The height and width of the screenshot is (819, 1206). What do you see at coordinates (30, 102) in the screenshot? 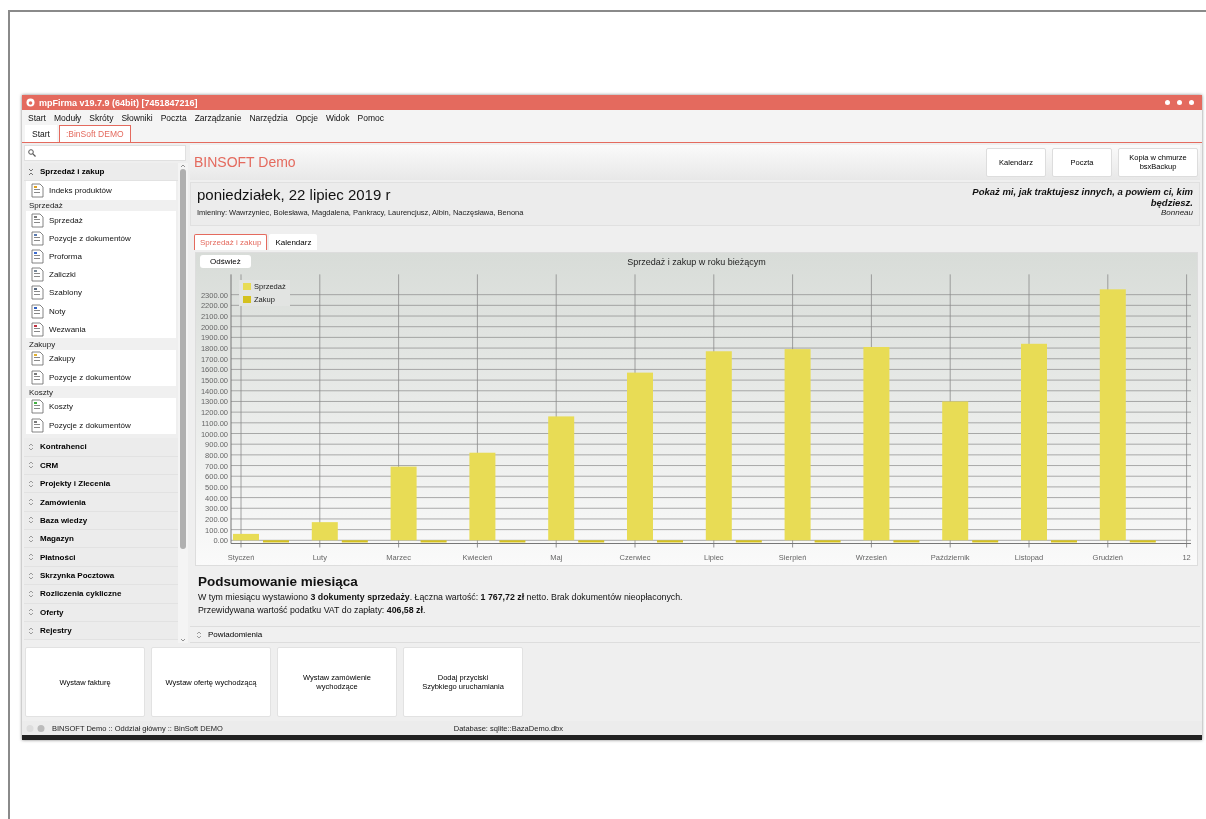
I see `app-logo-icon` at bounding box center [30, 102].